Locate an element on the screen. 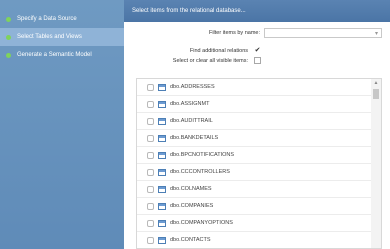 The width and height of the screenshot is (390, 249). scroll-up-icon: ▲ is located at coordinates (376, 83).